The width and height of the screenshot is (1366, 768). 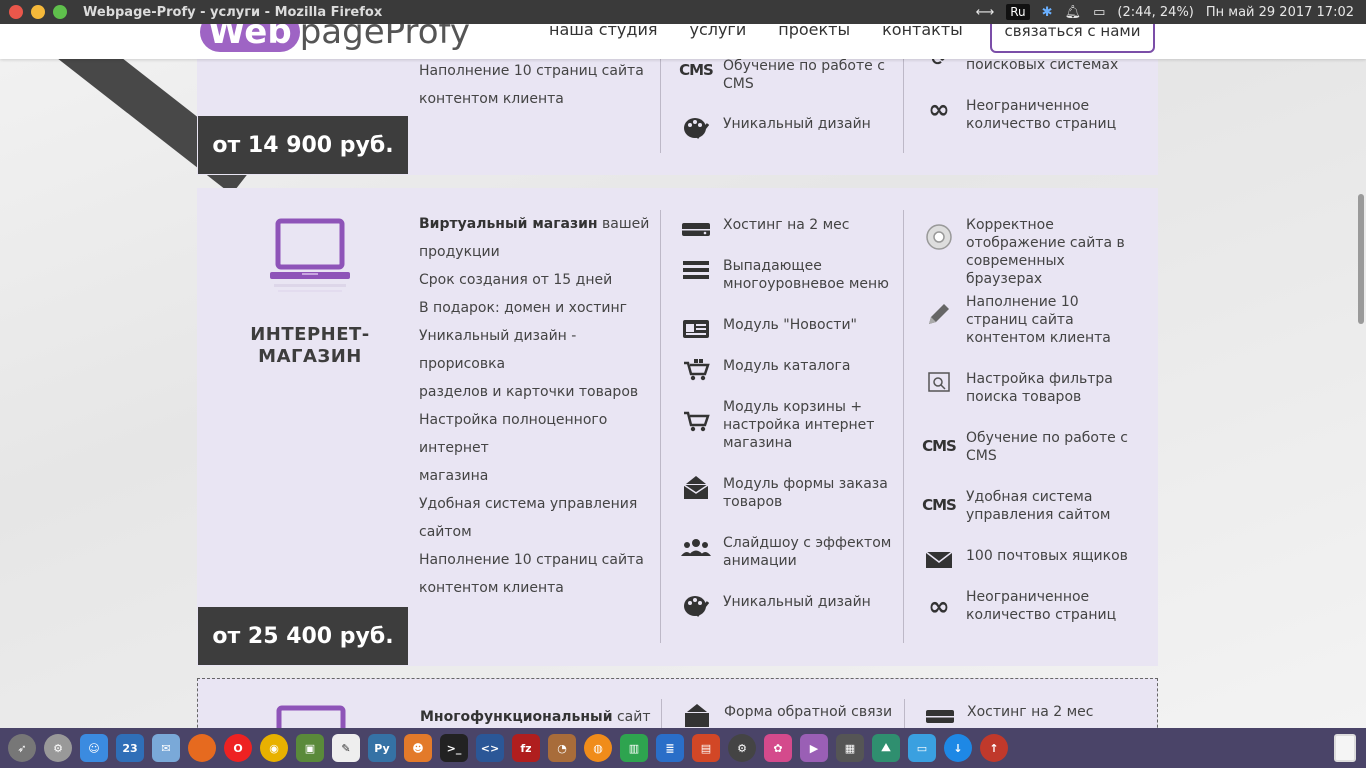 I want to click on feature-text: Выпадающее многоуровневое меню, so click(x=806, y=275).